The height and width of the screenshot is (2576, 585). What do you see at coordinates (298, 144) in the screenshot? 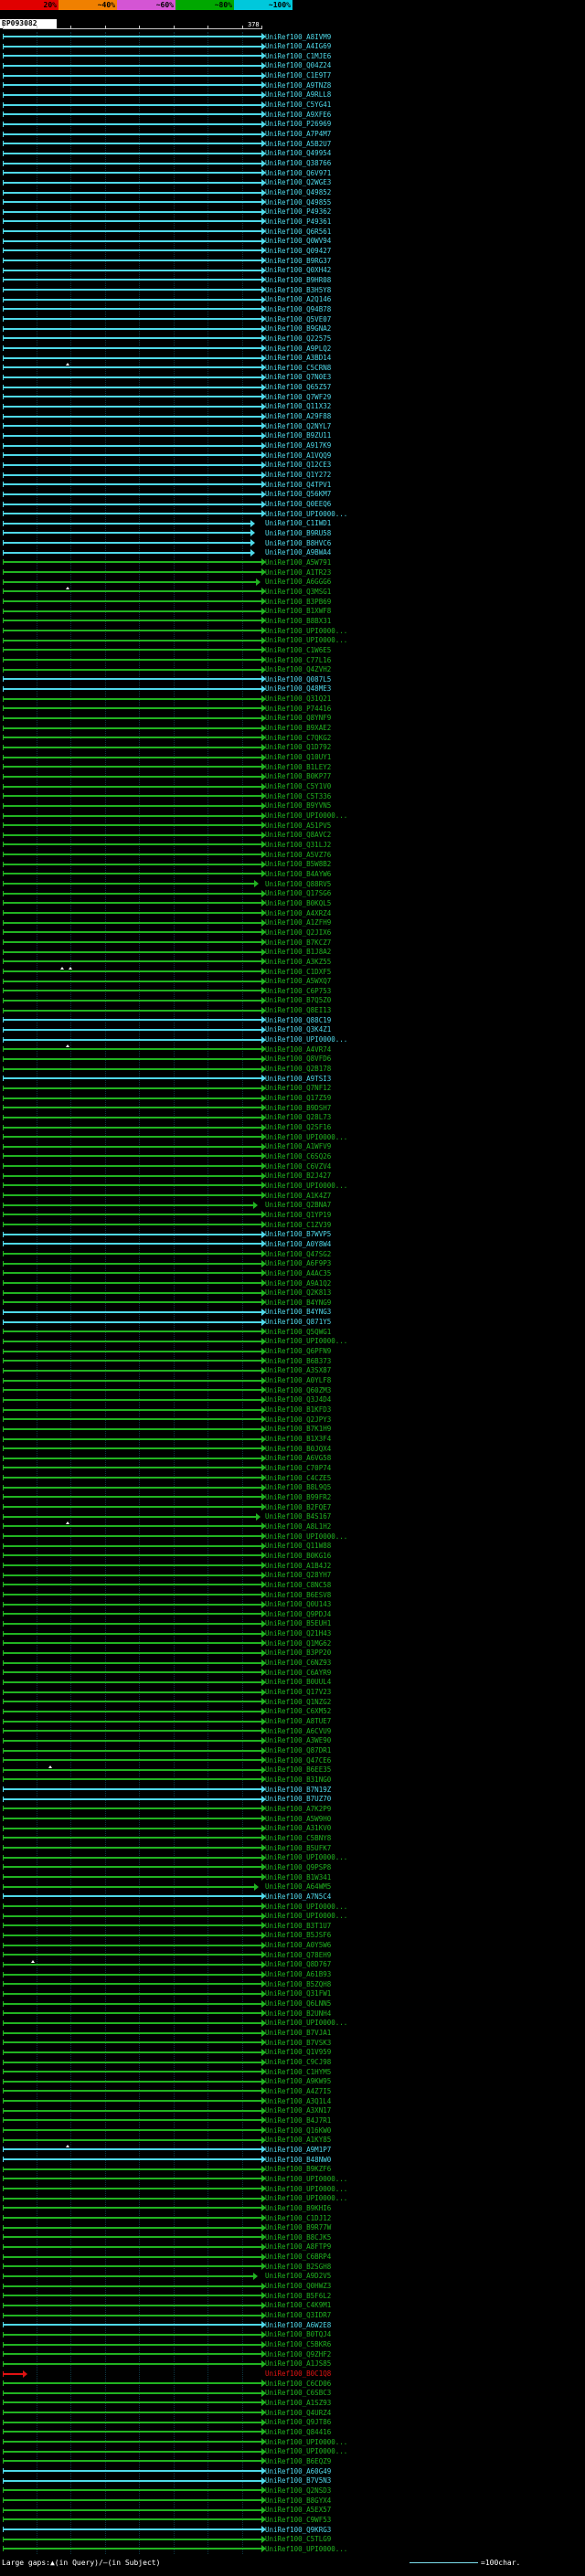
I see `subject-label: UniRef100_A5B2U7` at bounding box center [298, 144].